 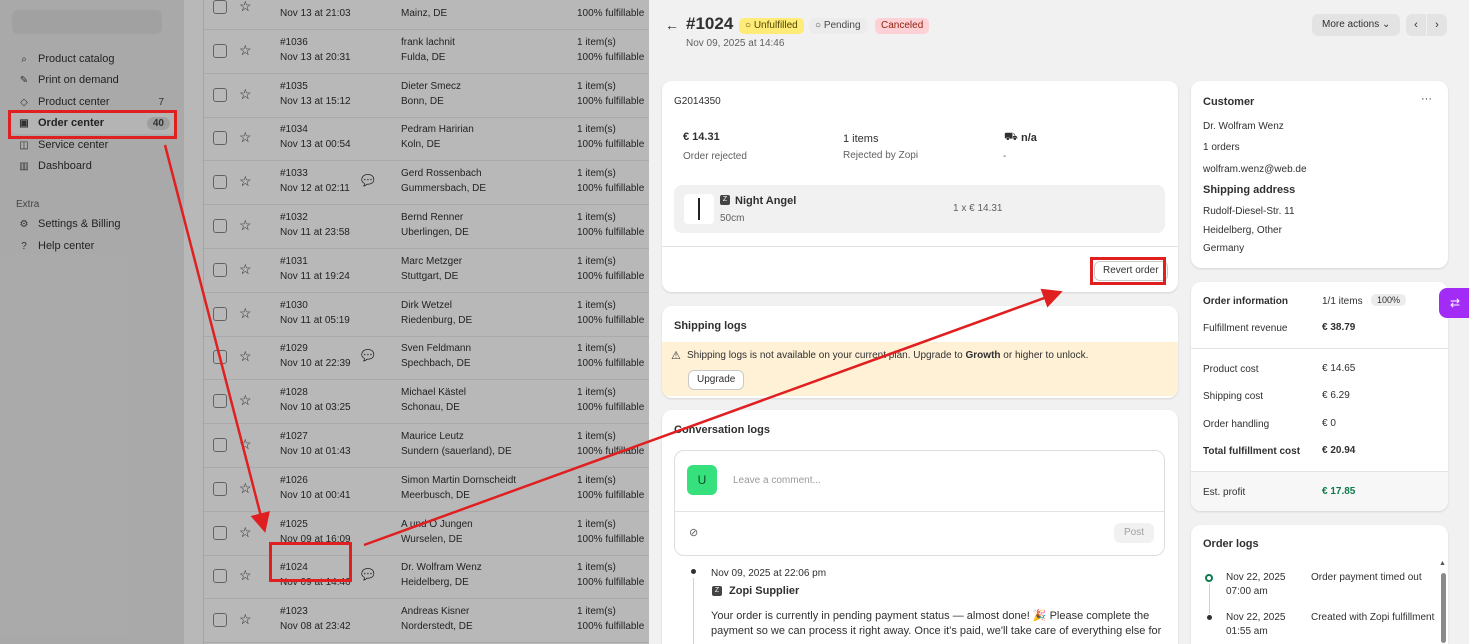 What do you see at coordinates (1242, 230) in the screenshot?
I see `address-line-2: Heidelberg, Other` at bounding box center [1242, 230].